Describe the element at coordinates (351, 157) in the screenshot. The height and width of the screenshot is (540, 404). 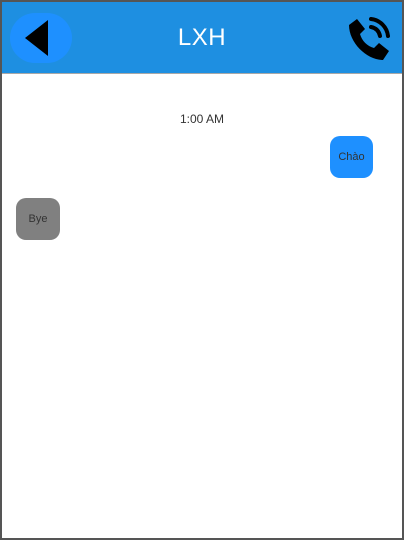
I see `sent-message-bubble: Chào` at that location.